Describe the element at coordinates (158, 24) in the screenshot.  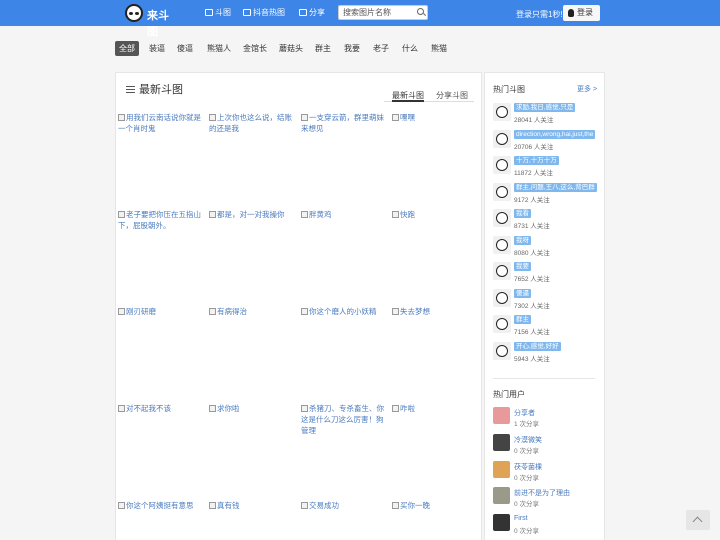
I see `logo-text: 来斗图` at that location.